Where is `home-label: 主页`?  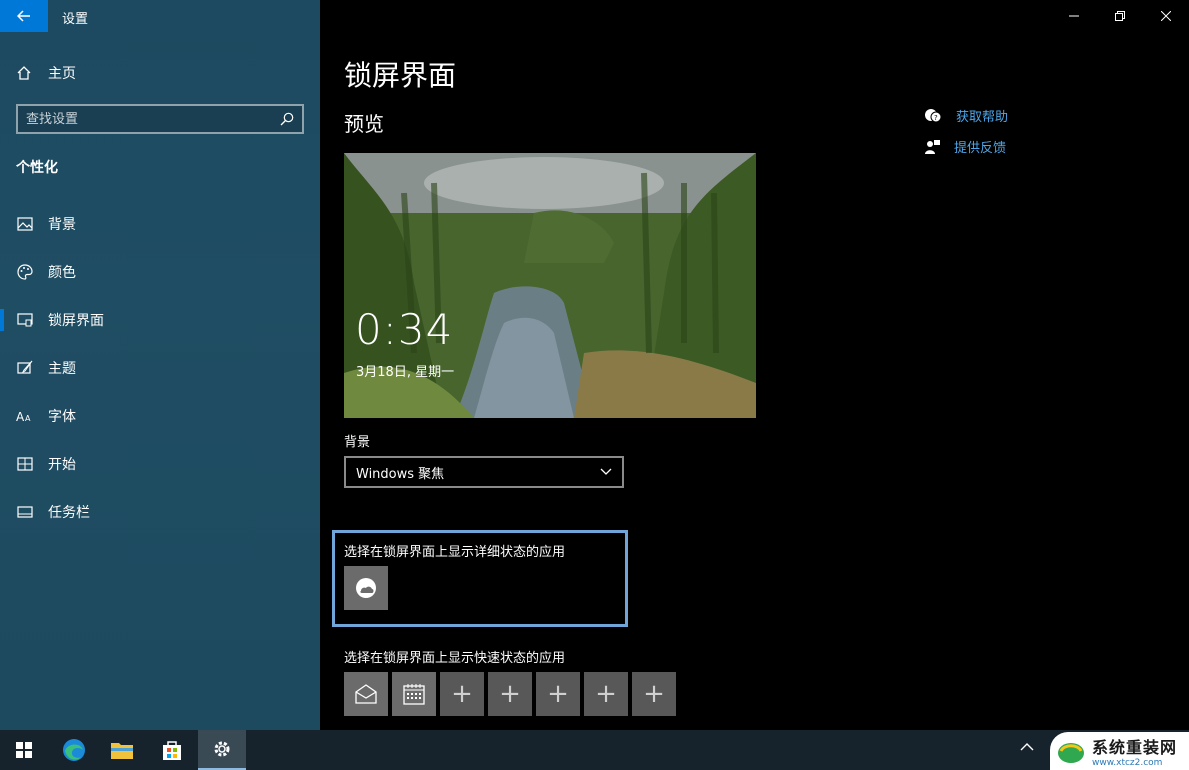
home-label: 主页 is located at coordinates (62, 74).